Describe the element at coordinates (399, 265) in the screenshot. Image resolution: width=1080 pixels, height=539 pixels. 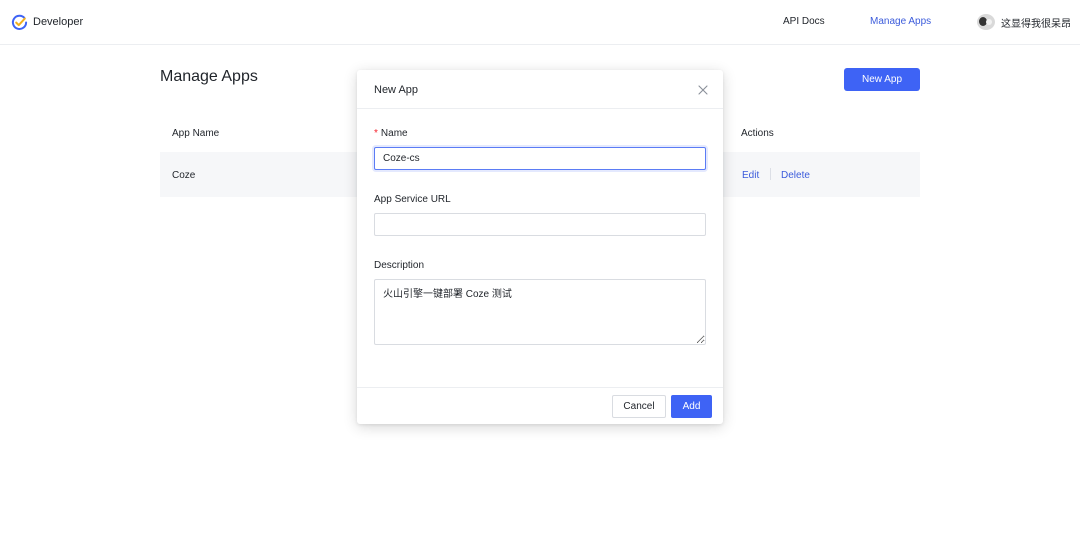
I see `description-label: Description` at that location.